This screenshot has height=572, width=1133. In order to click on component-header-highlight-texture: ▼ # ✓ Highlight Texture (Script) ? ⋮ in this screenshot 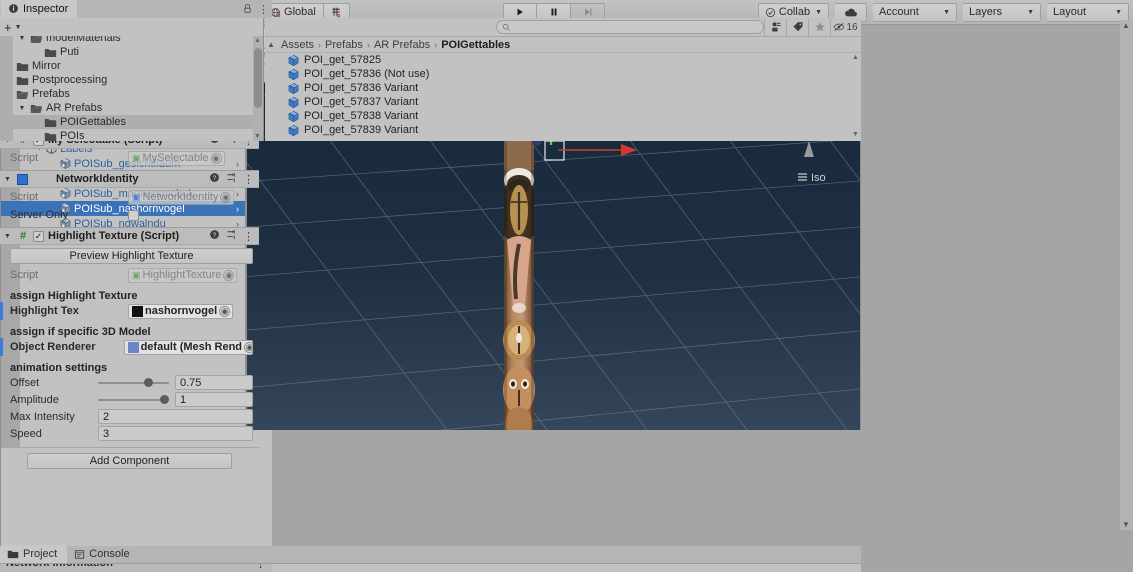, I will do `click(129, 236)`.